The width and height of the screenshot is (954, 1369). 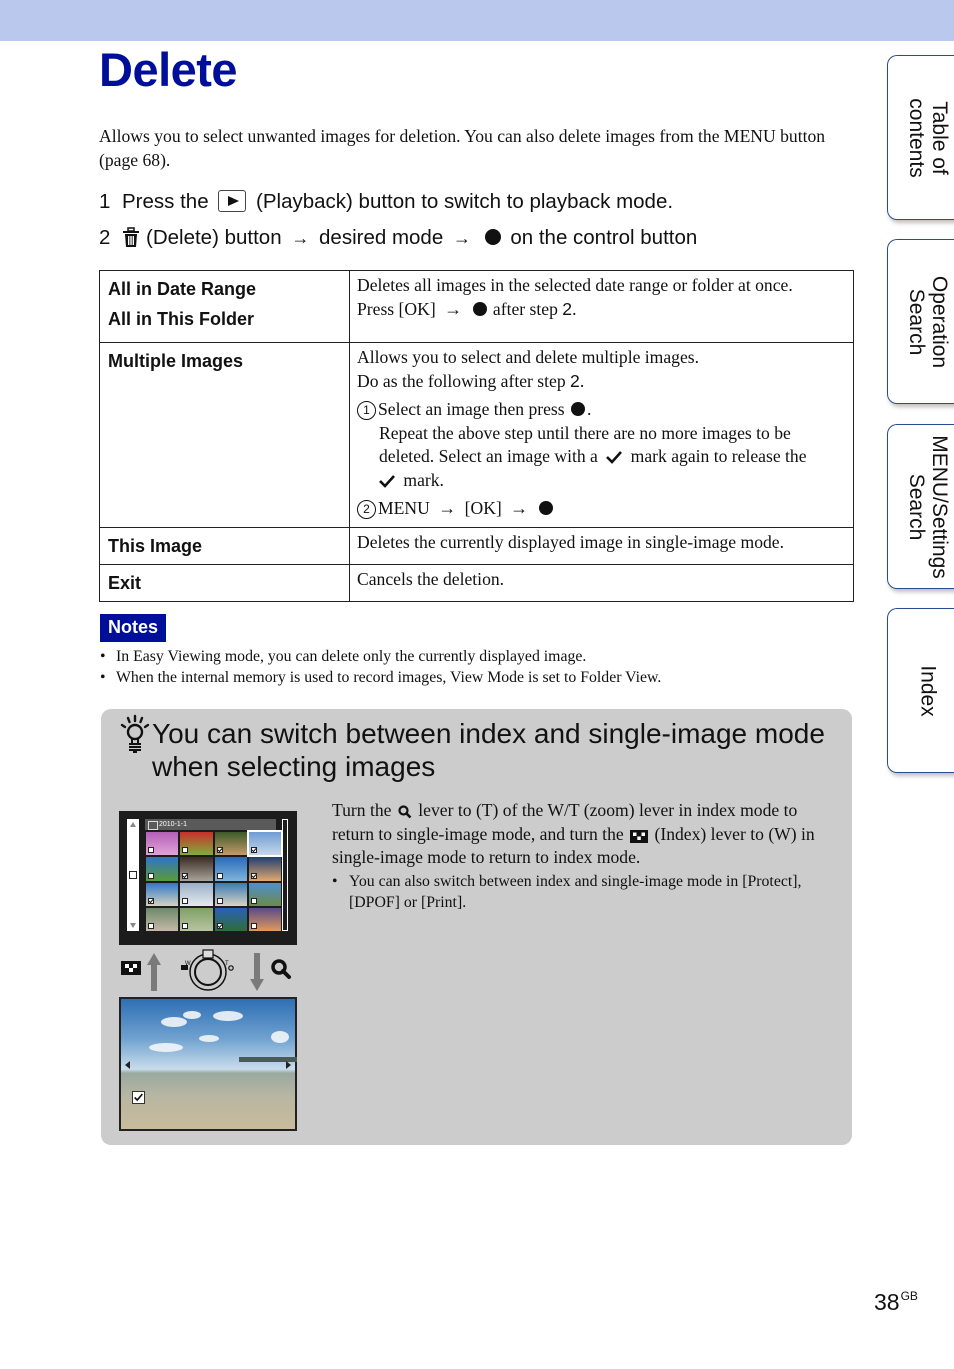 What do you see at coordinates (133, 824) in the screenshot?
I see `scroll-up-icon` at bounding box center [133, 824].